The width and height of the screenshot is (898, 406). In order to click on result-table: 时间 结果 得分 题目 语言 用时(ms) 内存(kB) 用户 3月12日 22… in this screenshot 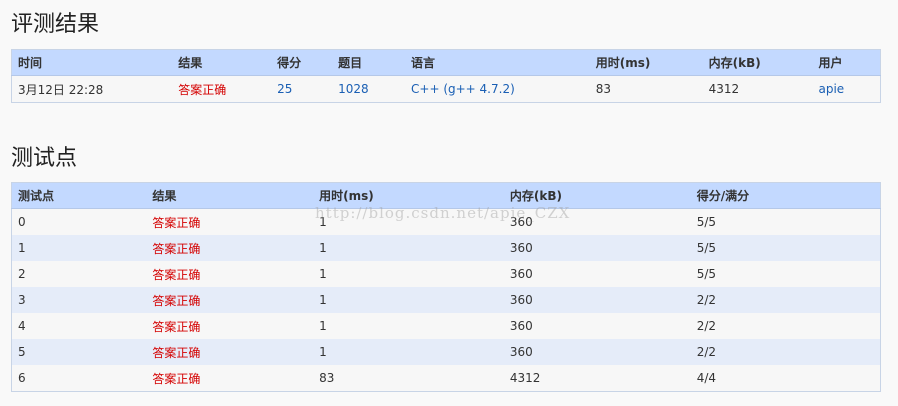, I will do `click(446, 76)`.